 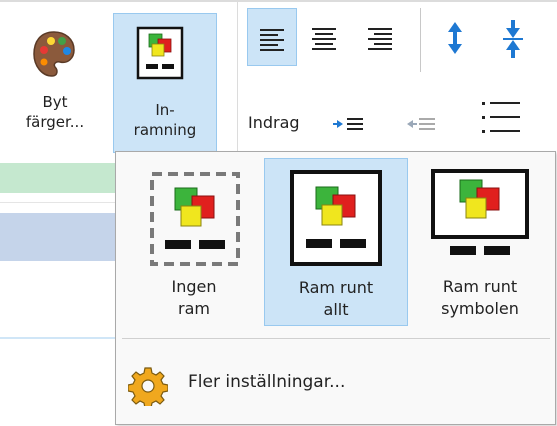 I want to click on option-frame-symbol-label-2: symbolen, so click(x=480, y=308).